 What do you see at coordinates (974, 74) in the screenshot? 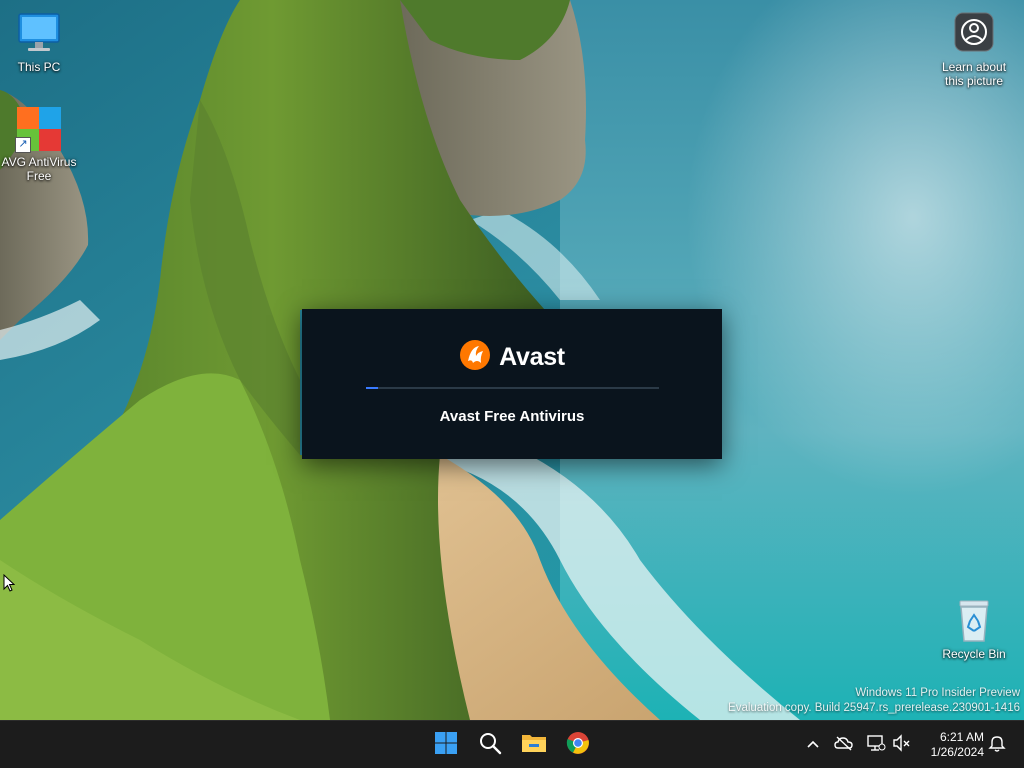
I see `desktop-icon-label: Learn about this picture` at bounding box center [974, 74].